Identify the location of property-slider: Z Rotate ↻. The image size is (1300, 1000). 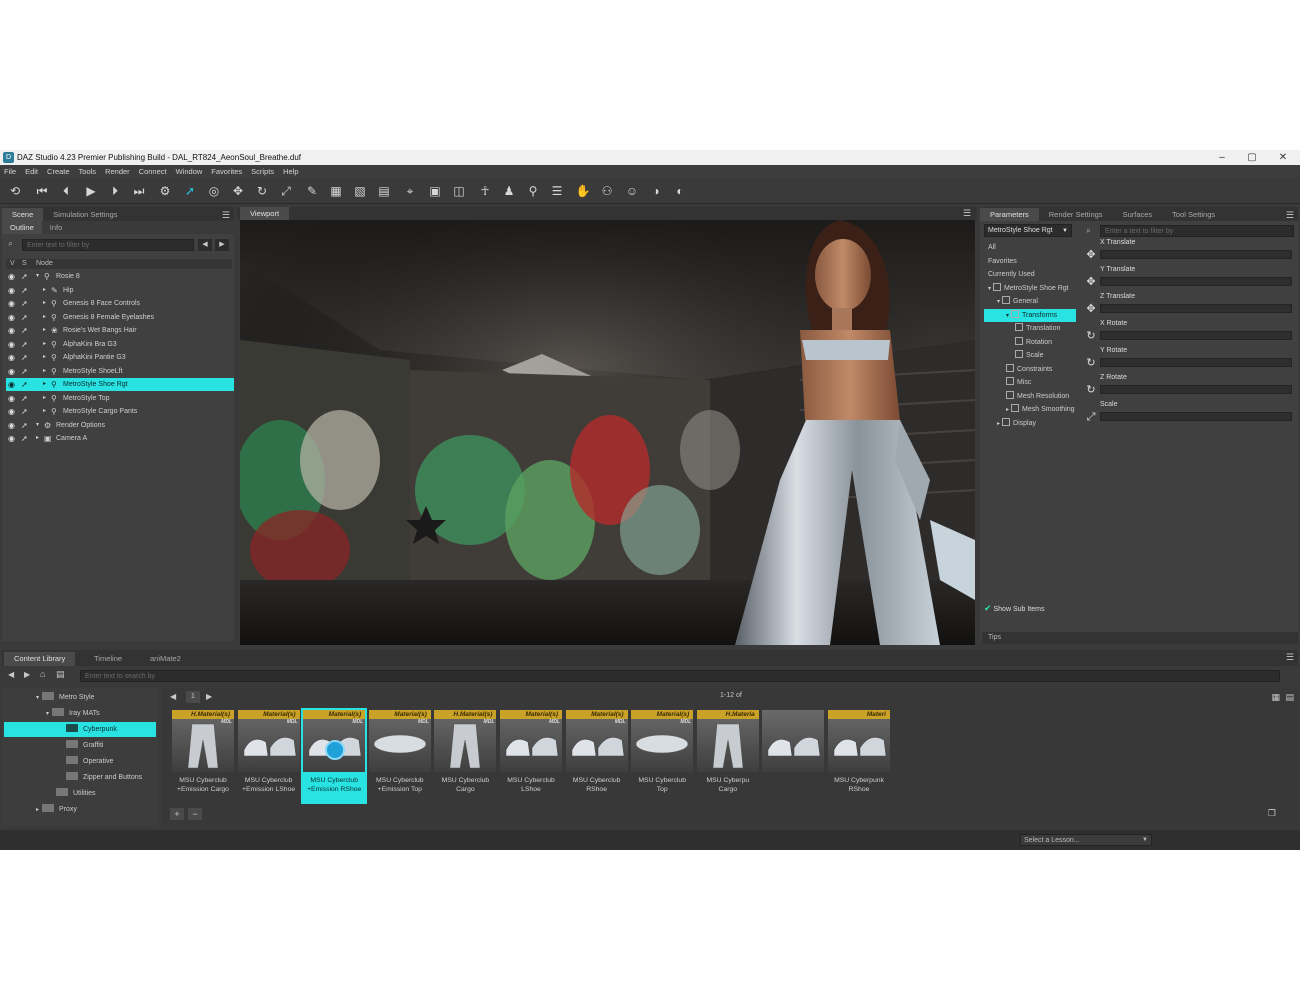
(1189, 387).